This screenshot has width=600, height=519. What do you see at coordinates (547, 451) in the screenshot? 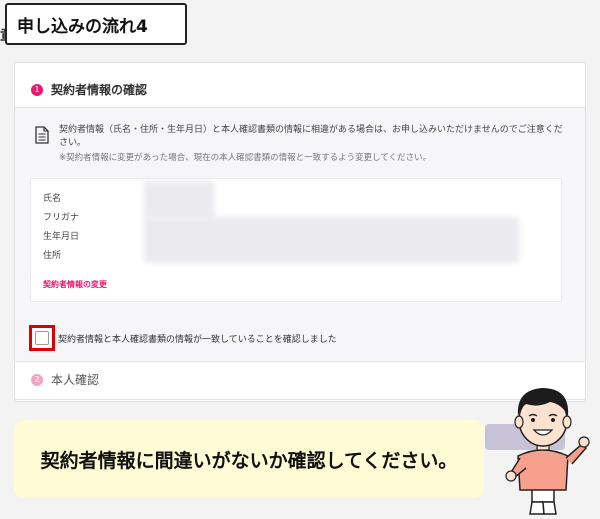
I see `guide-character-illustration` at bounding box center [547, 451].